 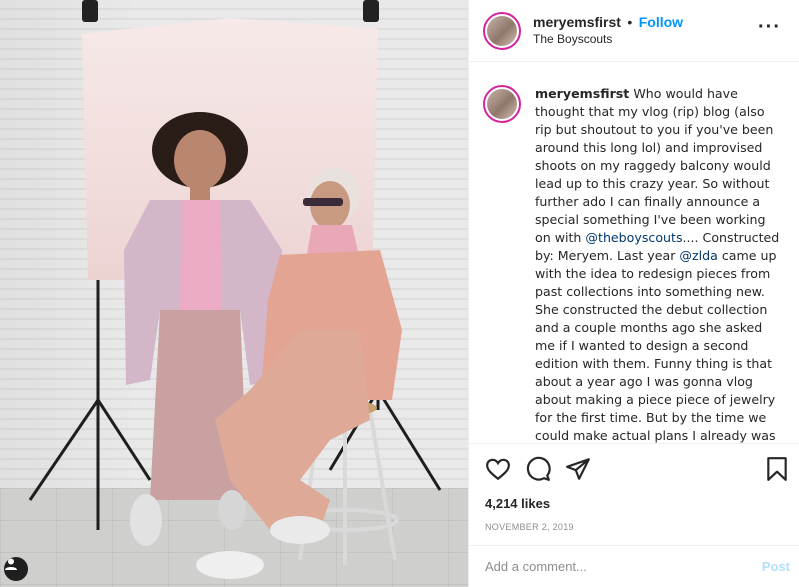 I want to click on username-link: meryemsfirst, so click(x=577, y=22).